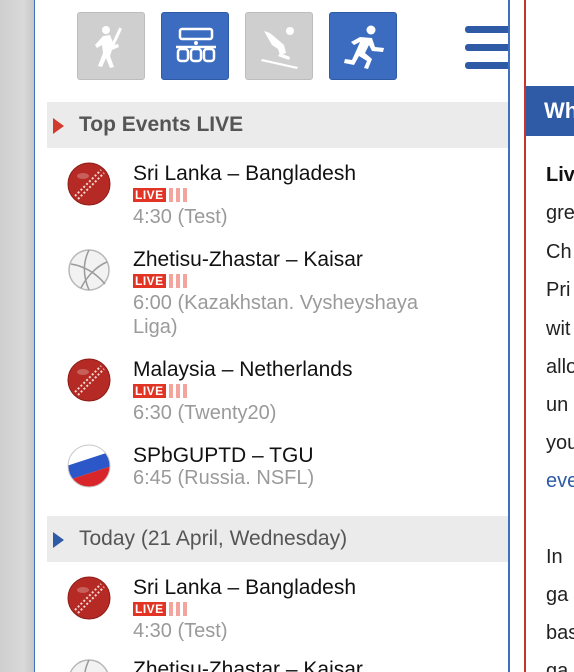 The image size is (574, 672). What do you see at coordinates (517, 336) in the screenshot?
I see `column-gap` at bounding box center [517, 336].